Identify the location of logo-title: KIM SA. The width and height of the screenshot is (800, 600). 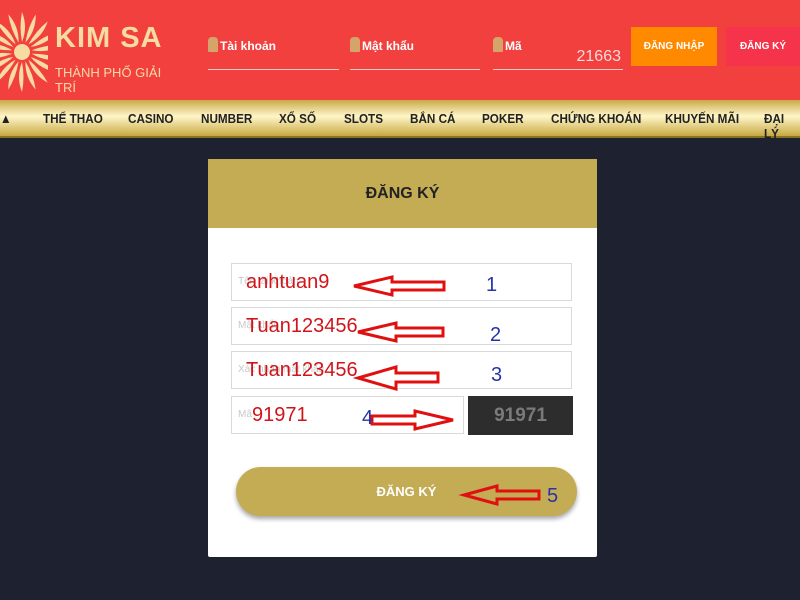
(109, 38).